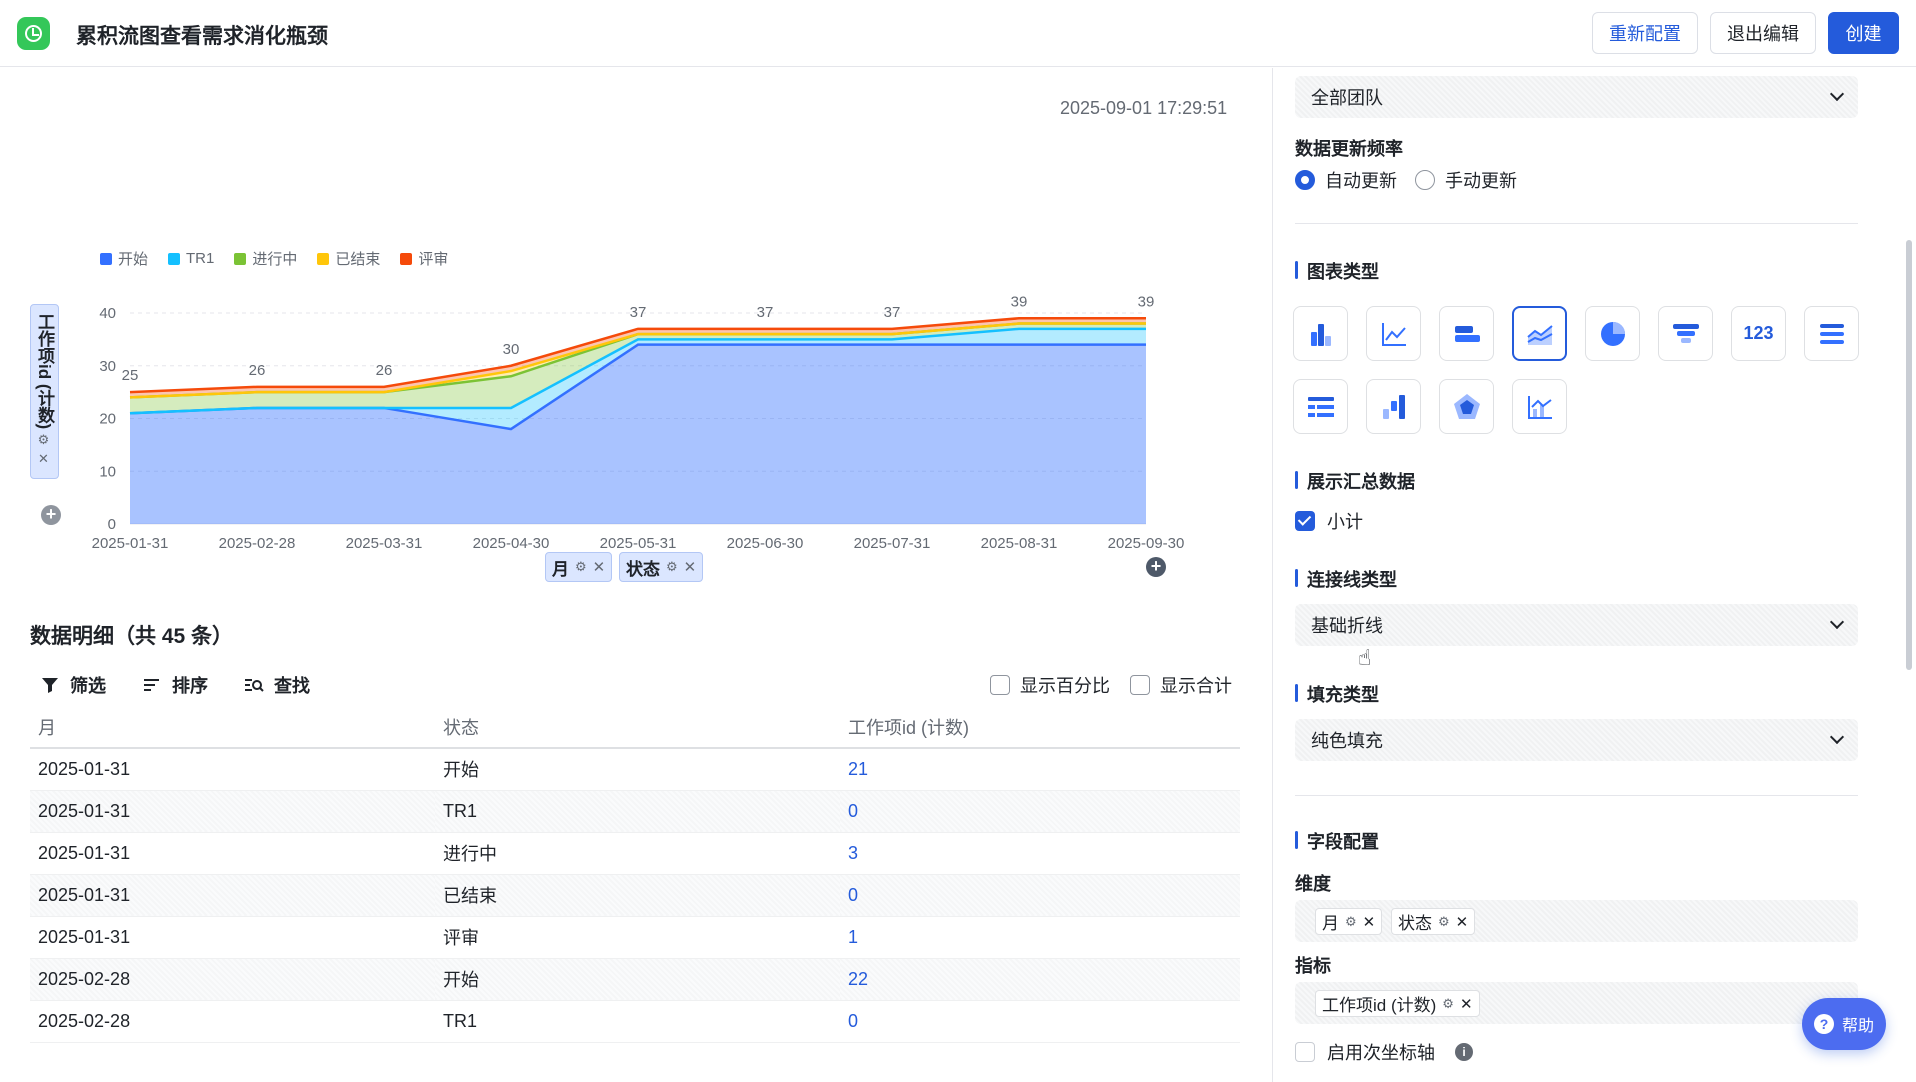 The height and width of the screenshot is (1082, 1916). Describe the element at coordinates (1433, 921) in the screenshot. I see `dimension-chip-status: 状态 ⚙ ✕` at that location.